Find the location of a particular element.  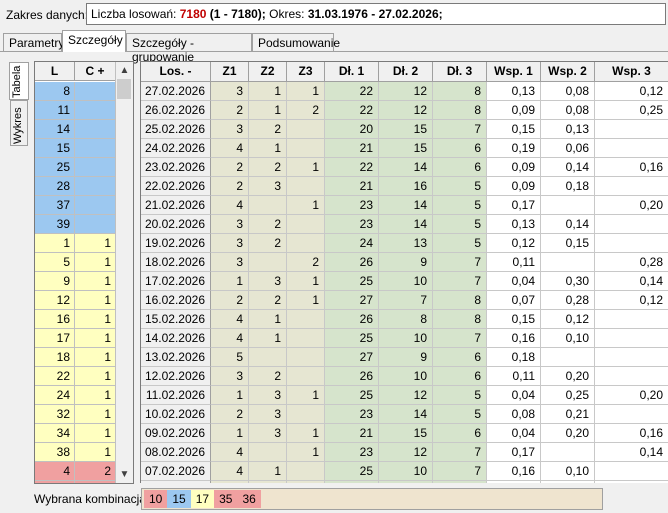

number-row: 28 is located at coordinates (75, 186).